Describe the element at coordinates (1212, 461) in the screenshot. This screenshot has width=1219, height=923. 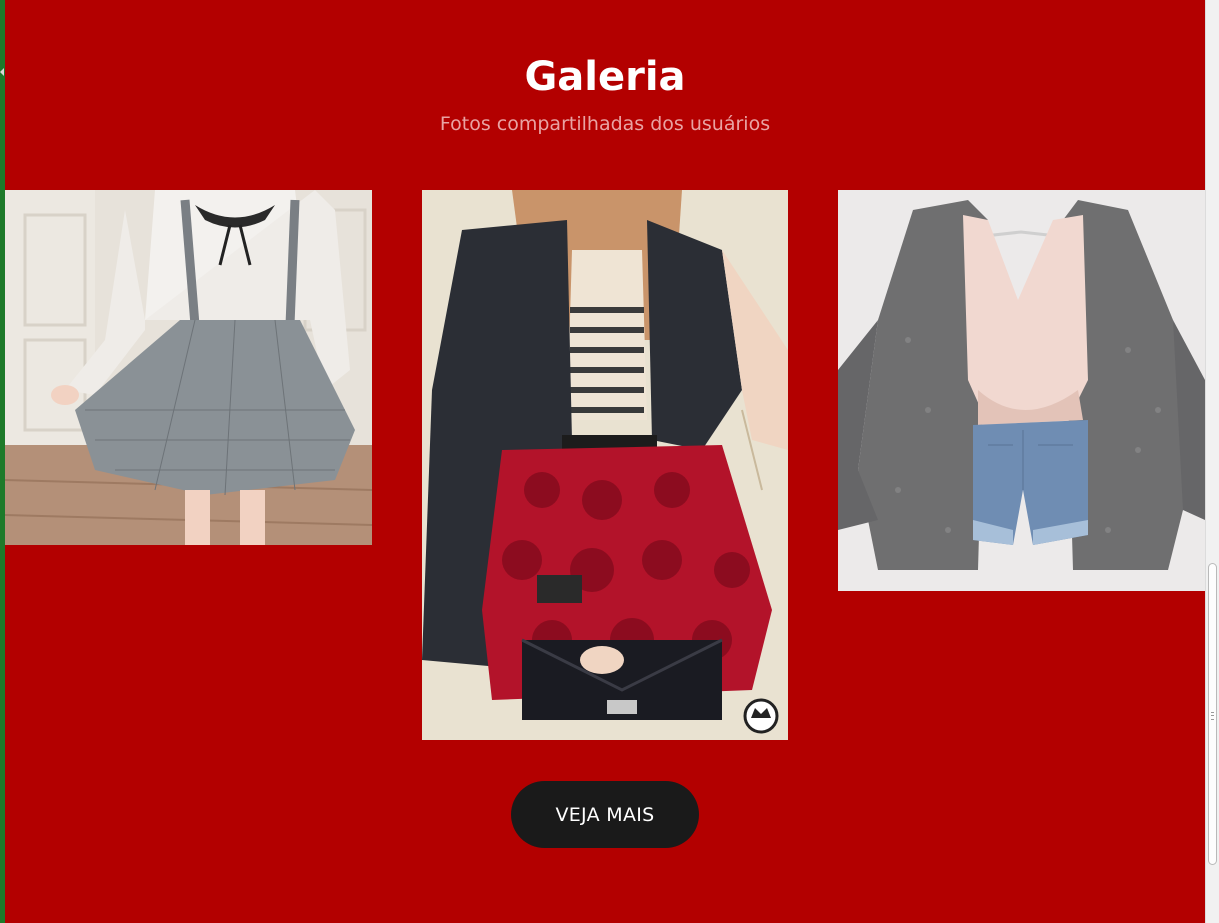
I see `page-scrollbar` at that location.